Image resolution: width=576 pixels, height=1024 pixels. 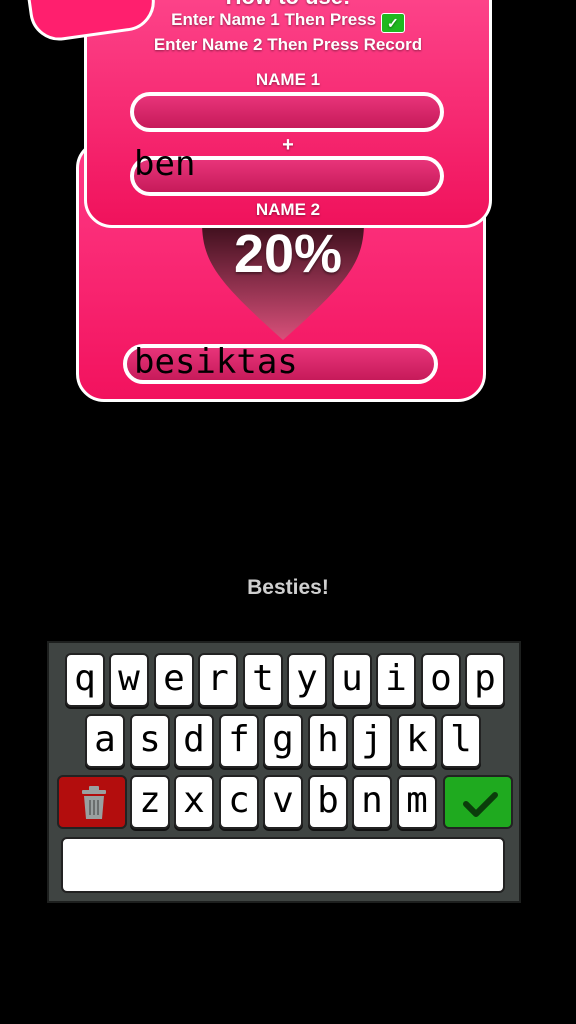 I want to click on trash-icon, so click(x=94, y=802).